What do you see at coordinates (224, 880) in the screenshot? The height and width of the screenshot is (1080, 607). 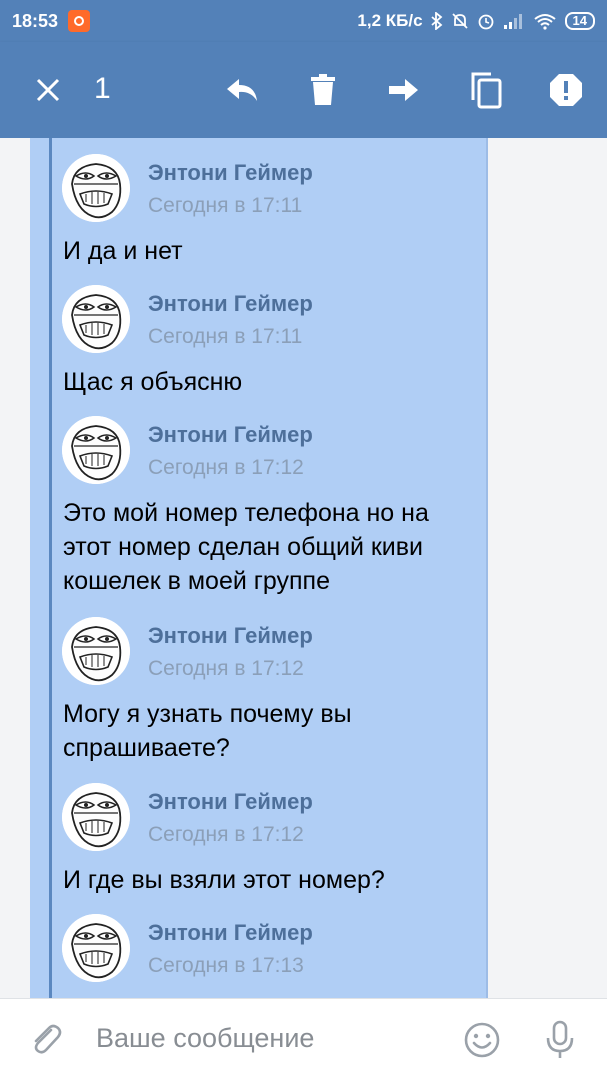 I see `message-text: И где вы взяли этот номер?` at bounding box center [224, 880].